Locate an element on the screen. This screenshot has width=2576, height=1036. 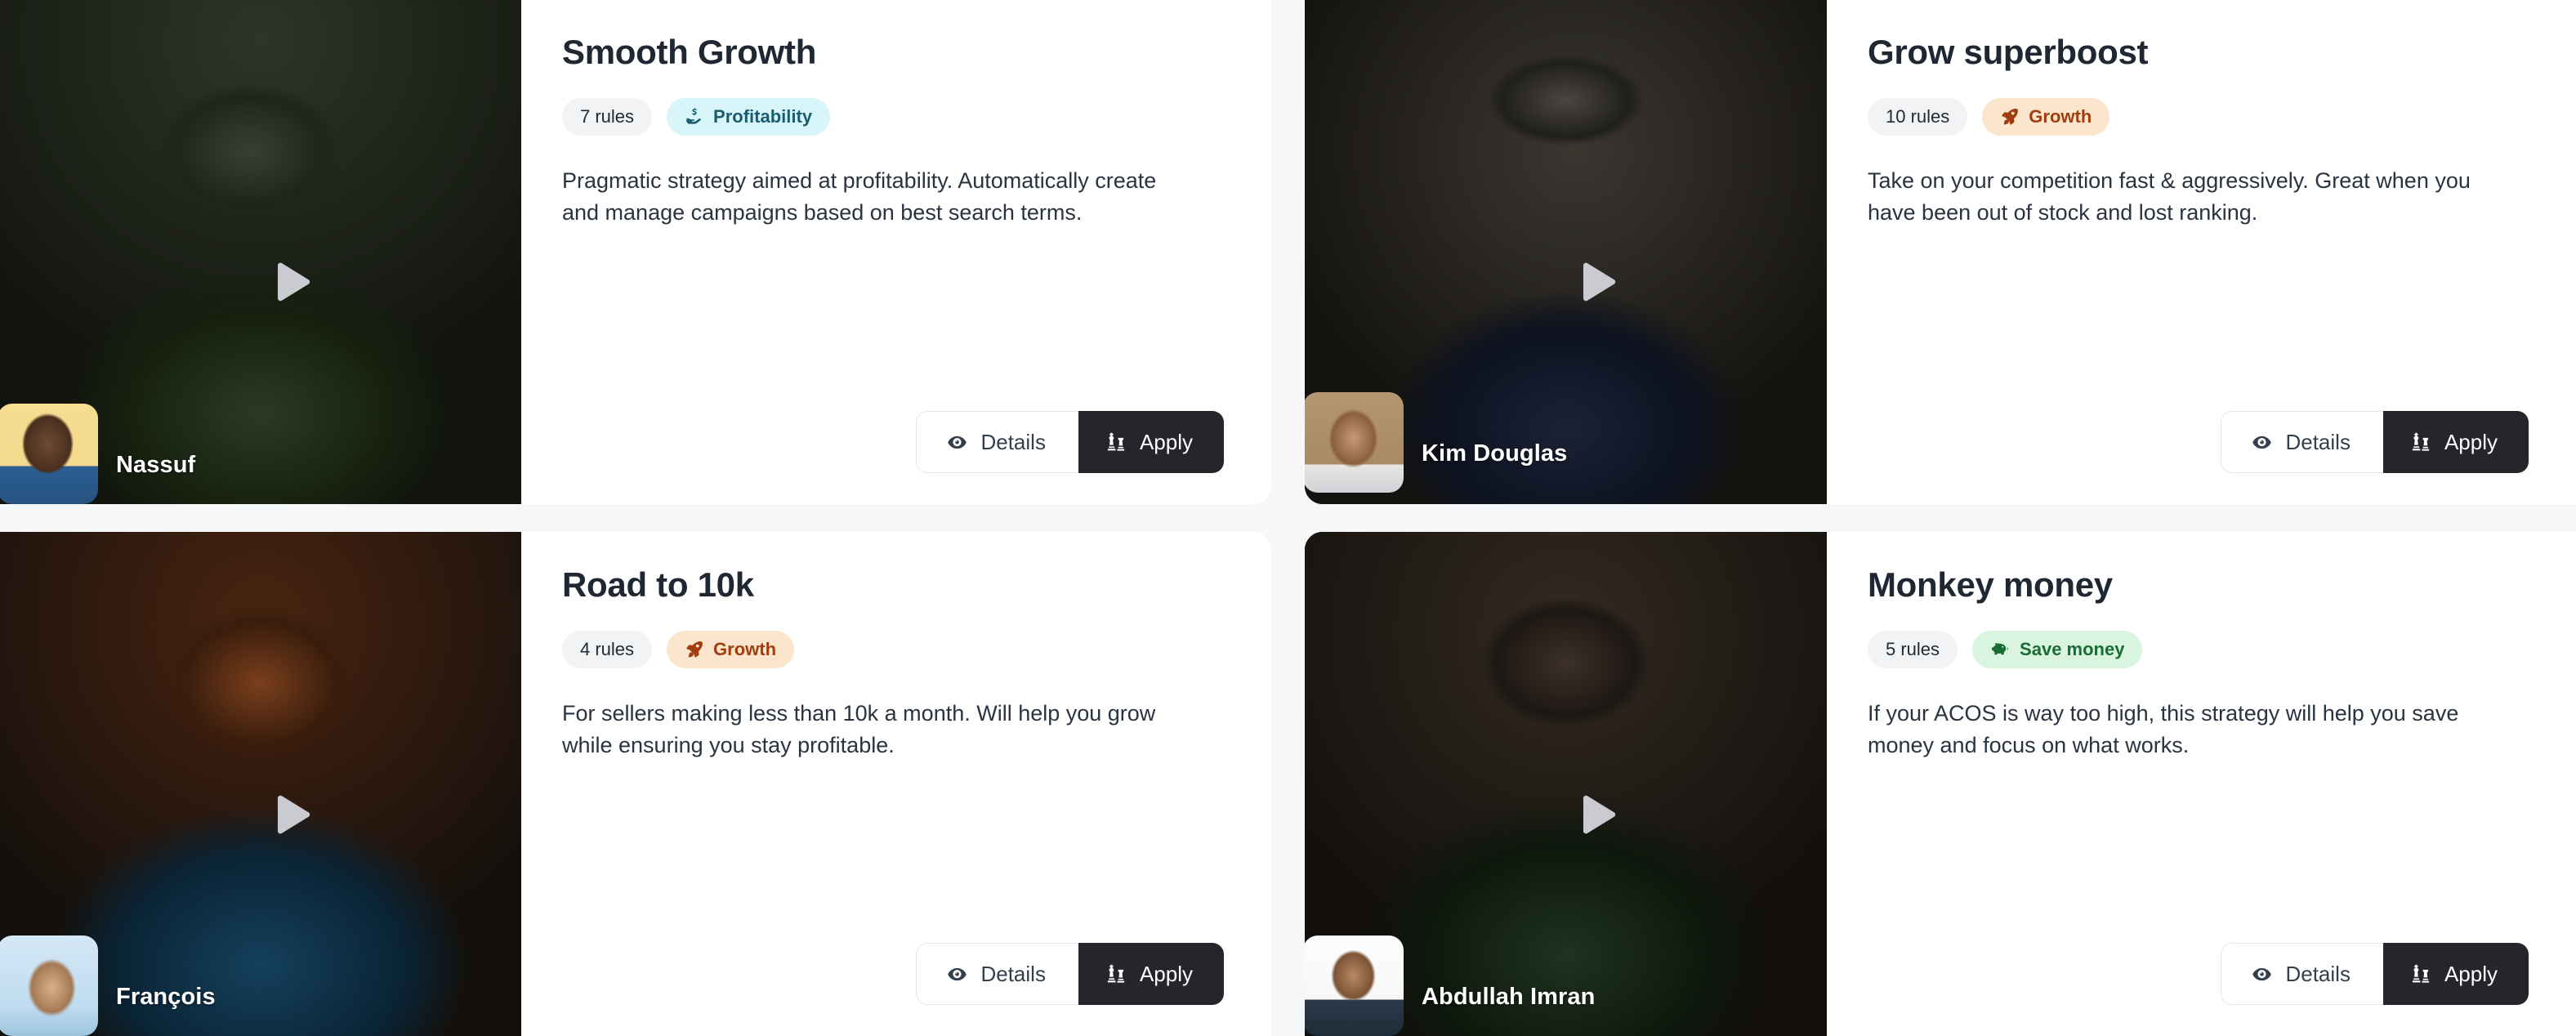
badge-row: 5 rules Save money is located at coordinates (2199, 650).